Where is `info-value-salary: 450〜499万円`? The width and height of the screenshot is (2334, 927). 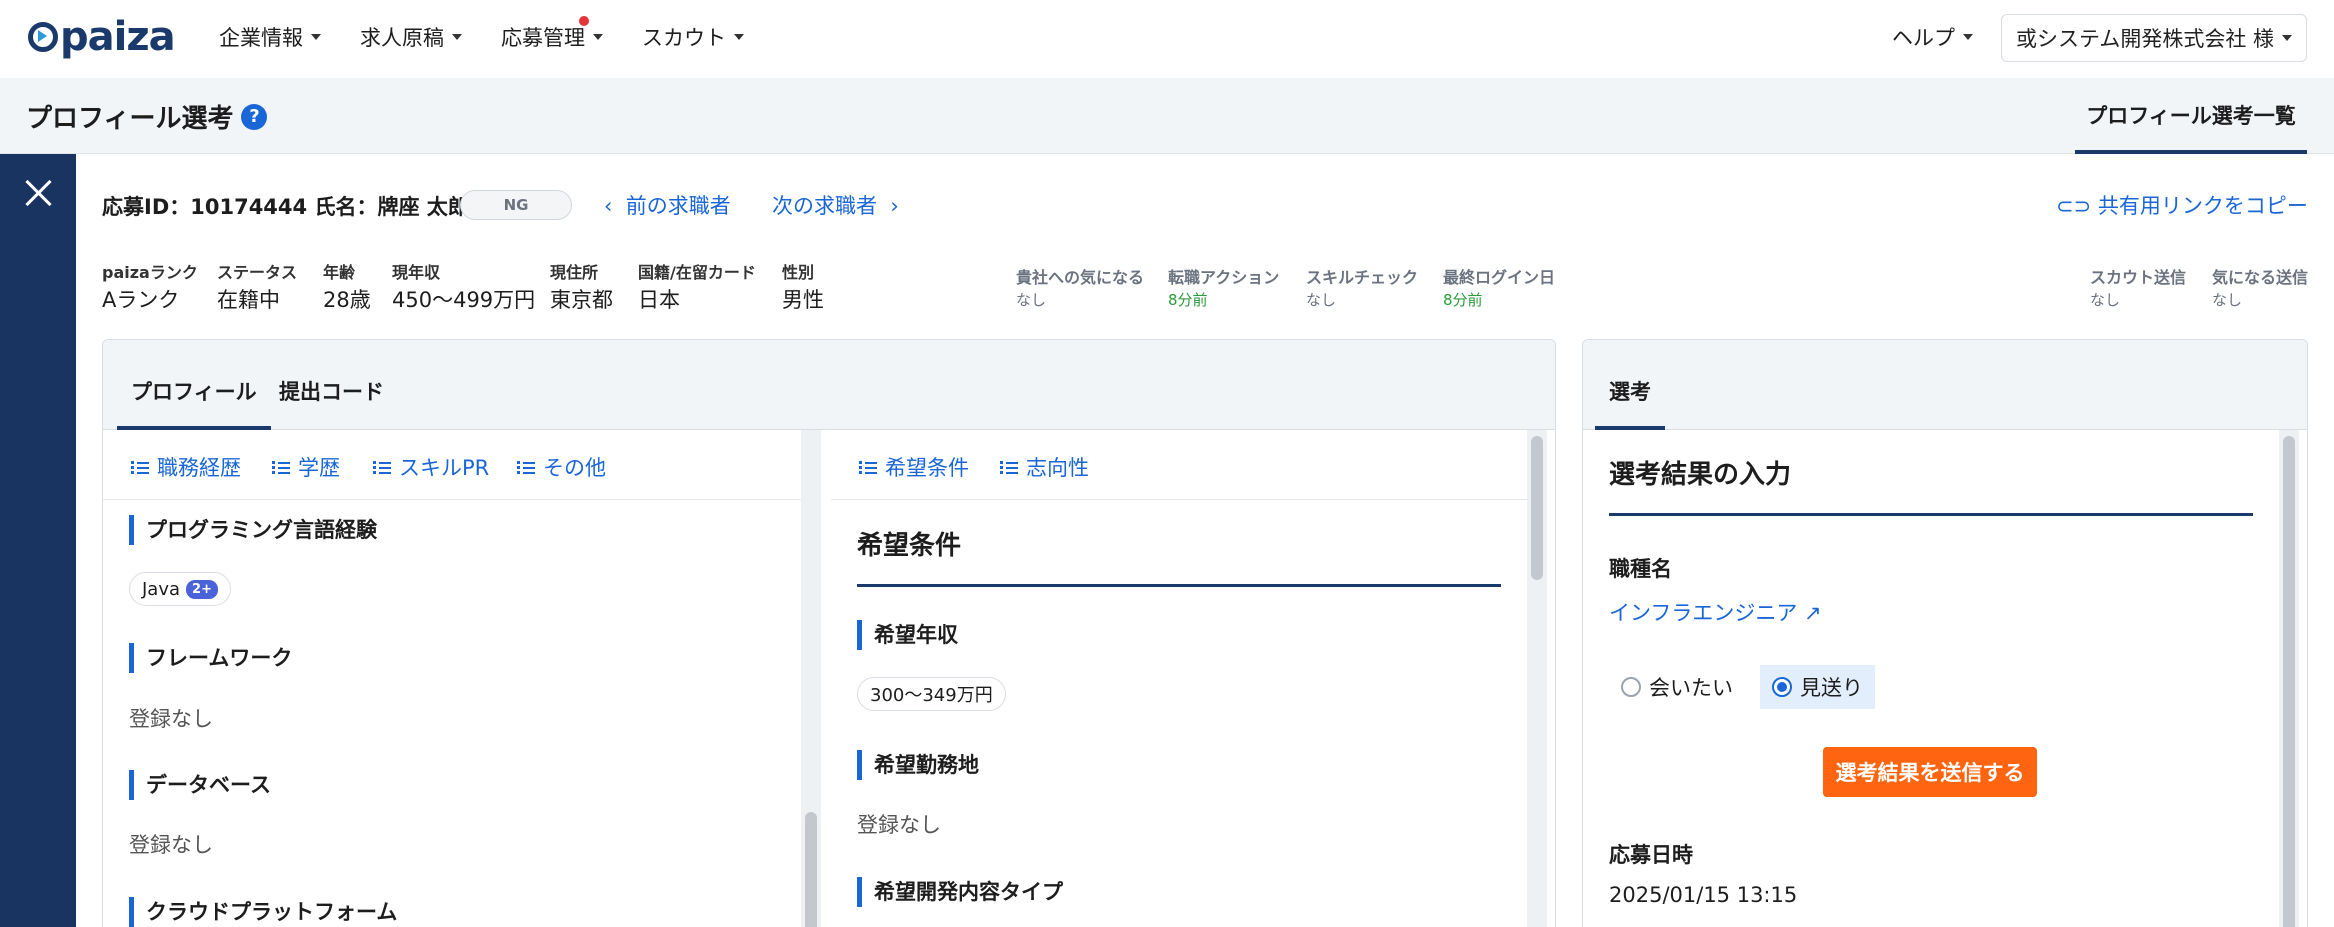 info-value-salary: 450〜499万円 is located at coordinates (464, 300).